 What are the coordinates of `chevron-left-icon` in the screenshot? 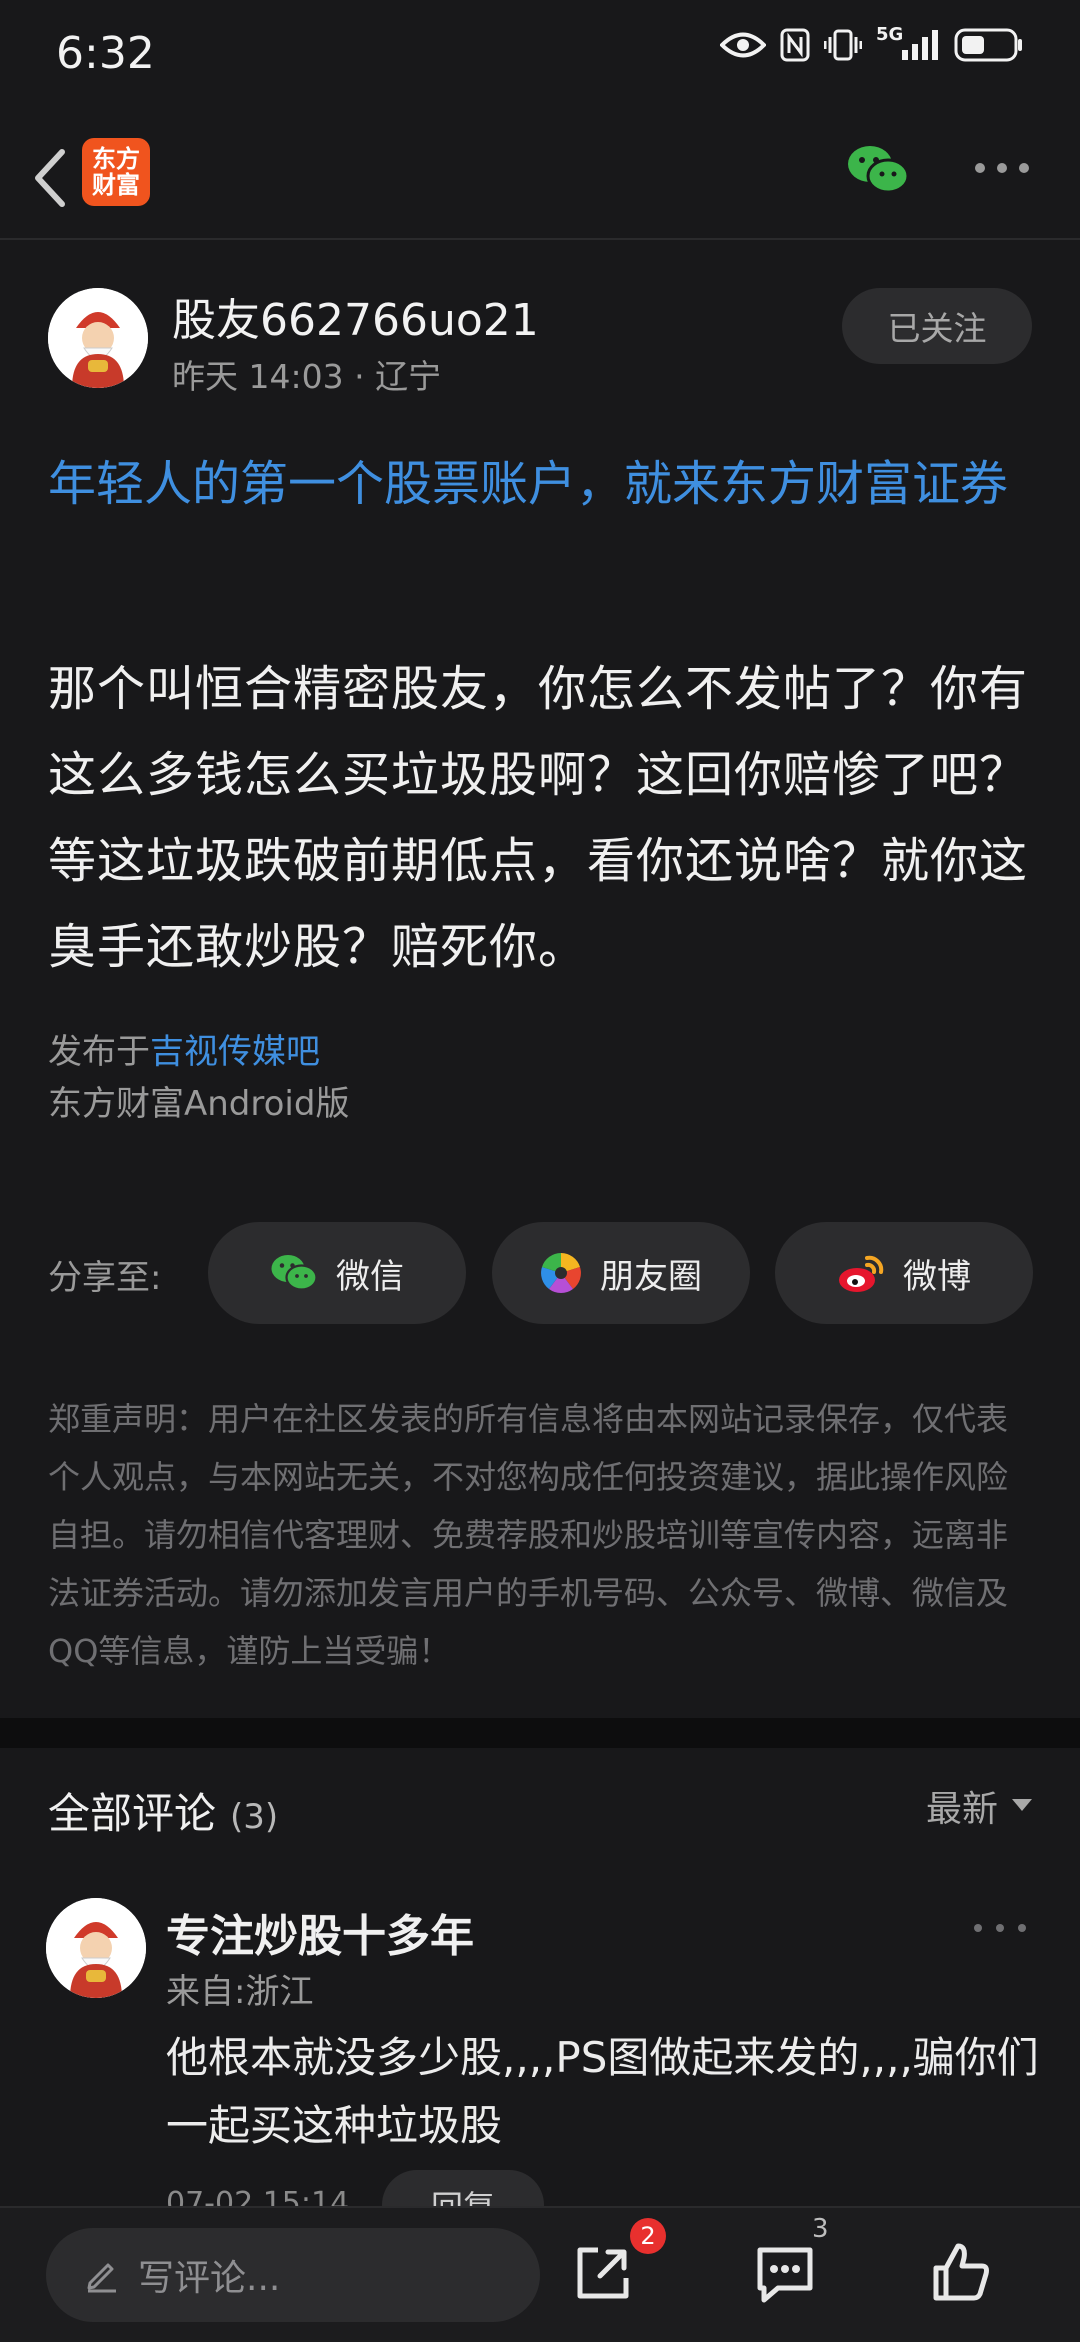 It's located at (50, 178).